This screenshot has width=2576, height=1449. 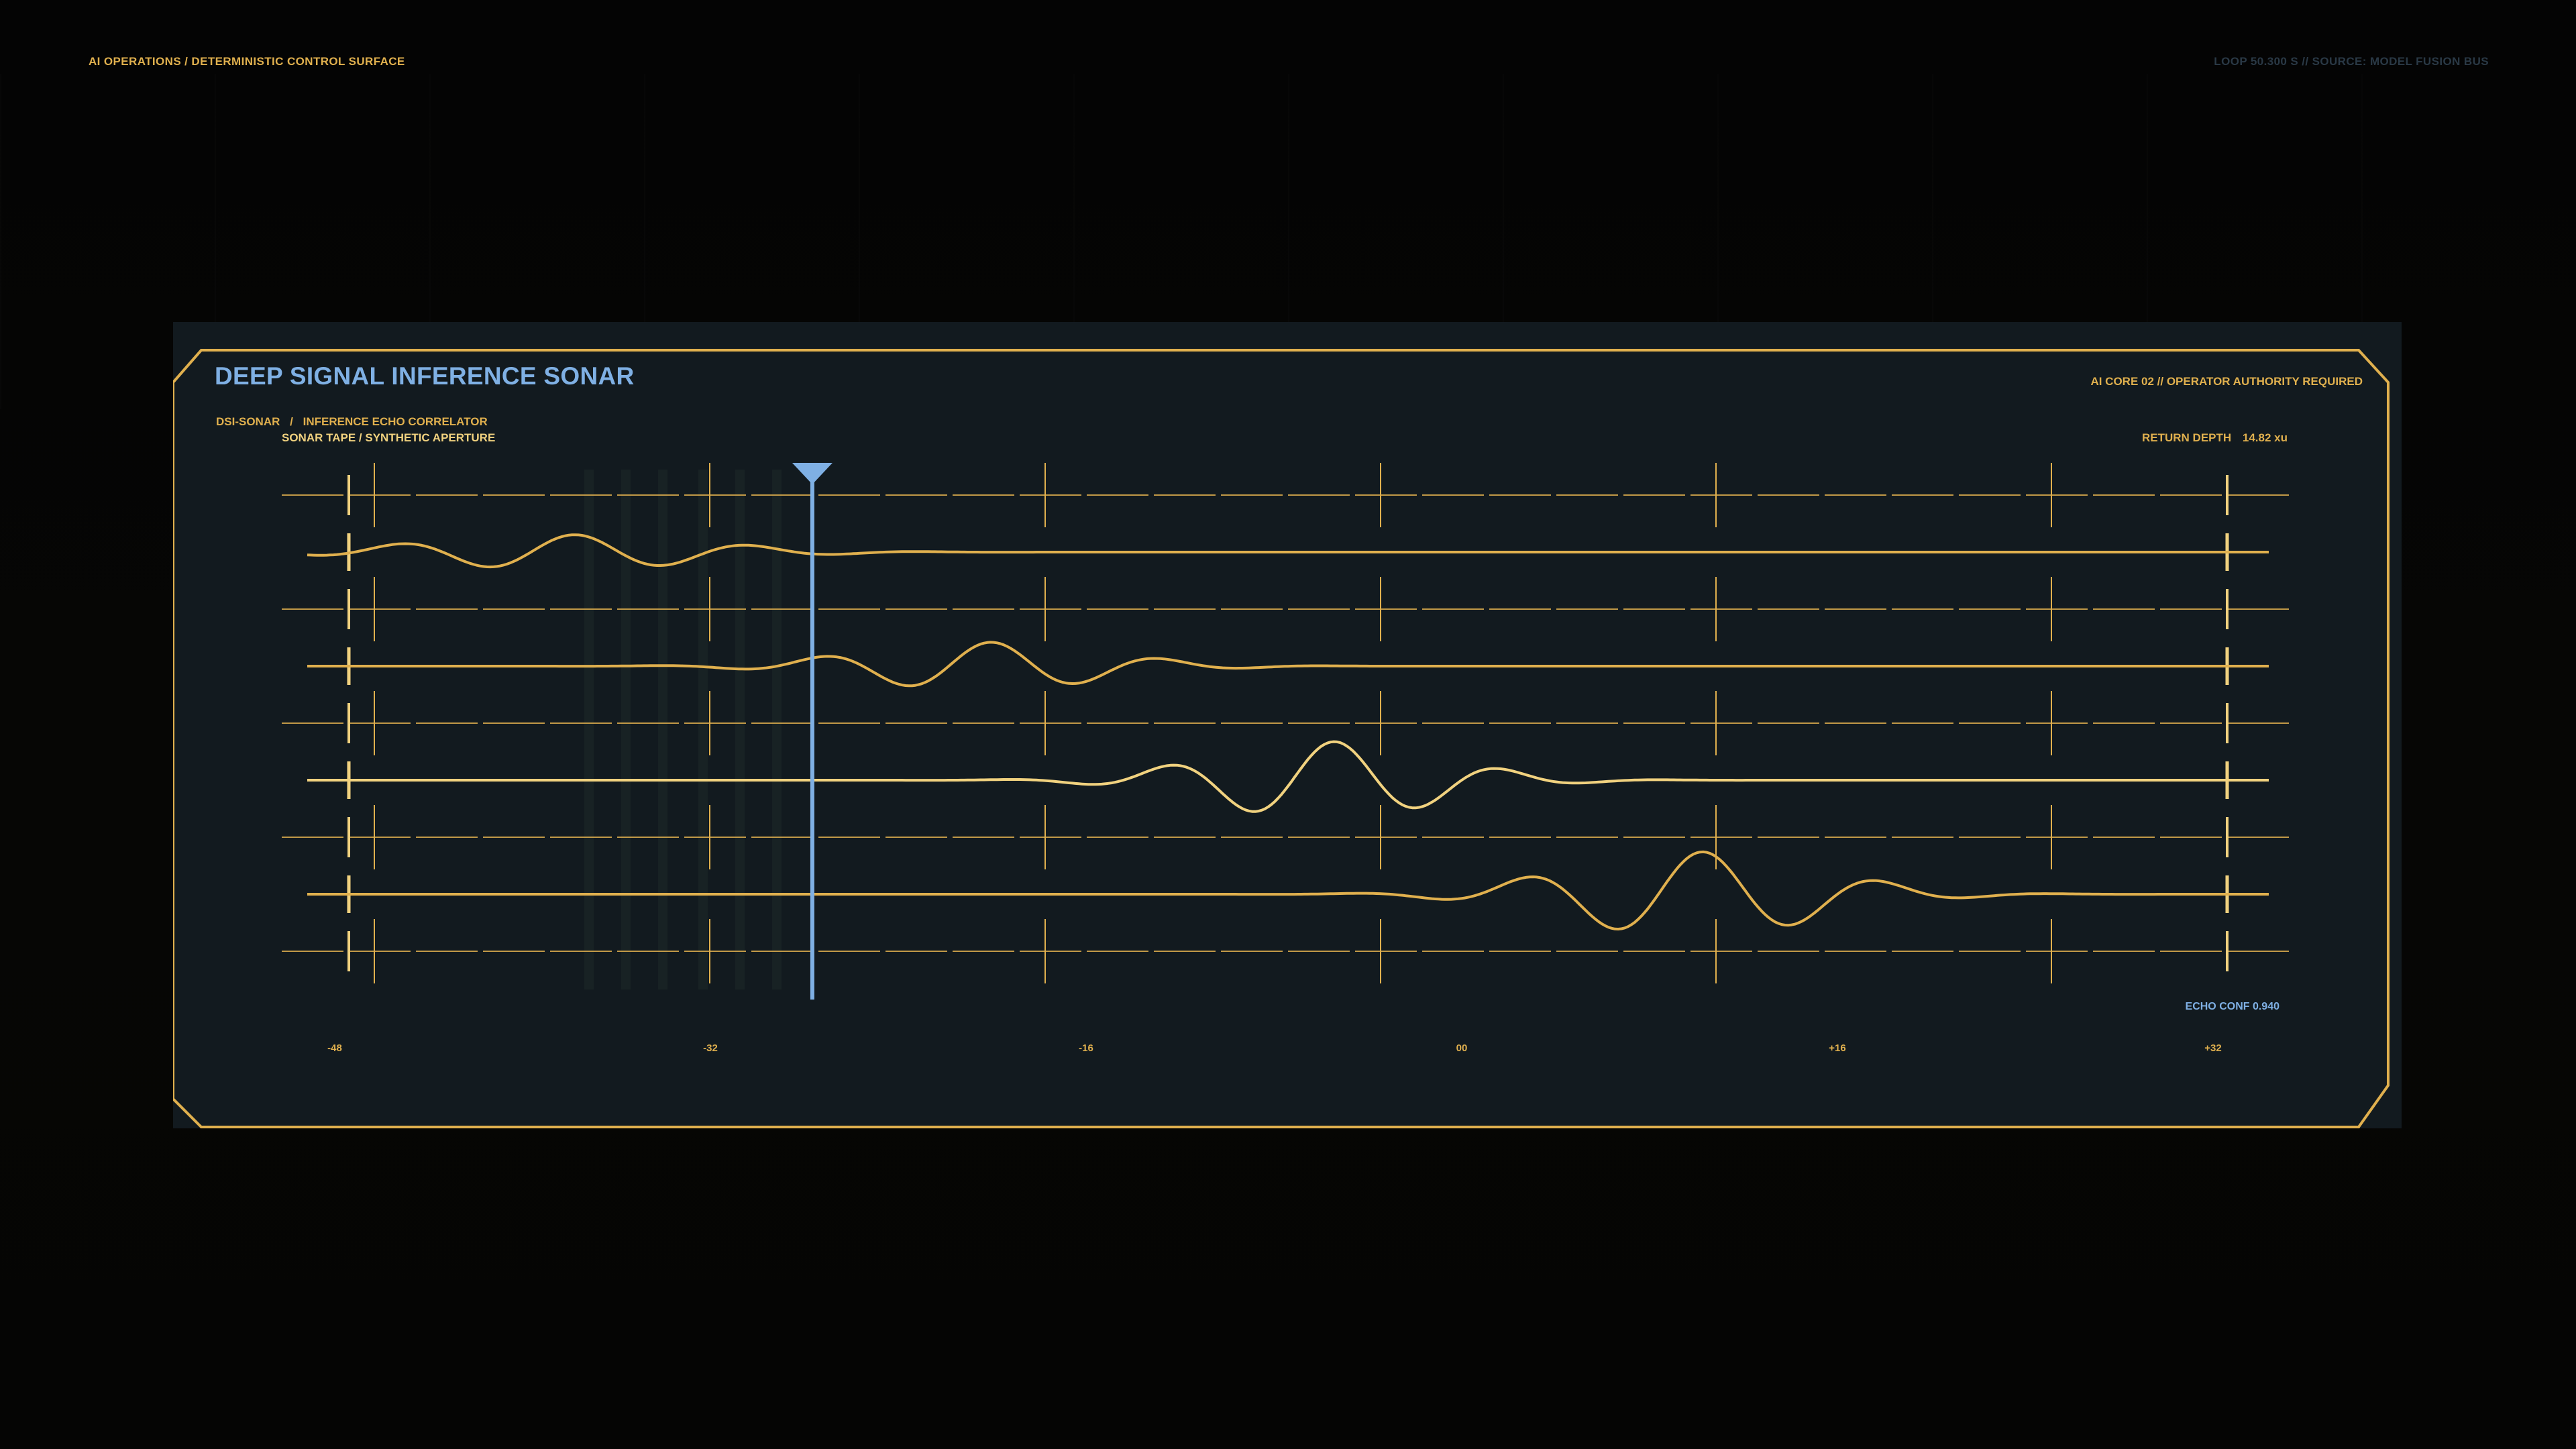 I want to click on echo-confidence: ECHO CONF 0.940, so click(x=2232, y=1006).